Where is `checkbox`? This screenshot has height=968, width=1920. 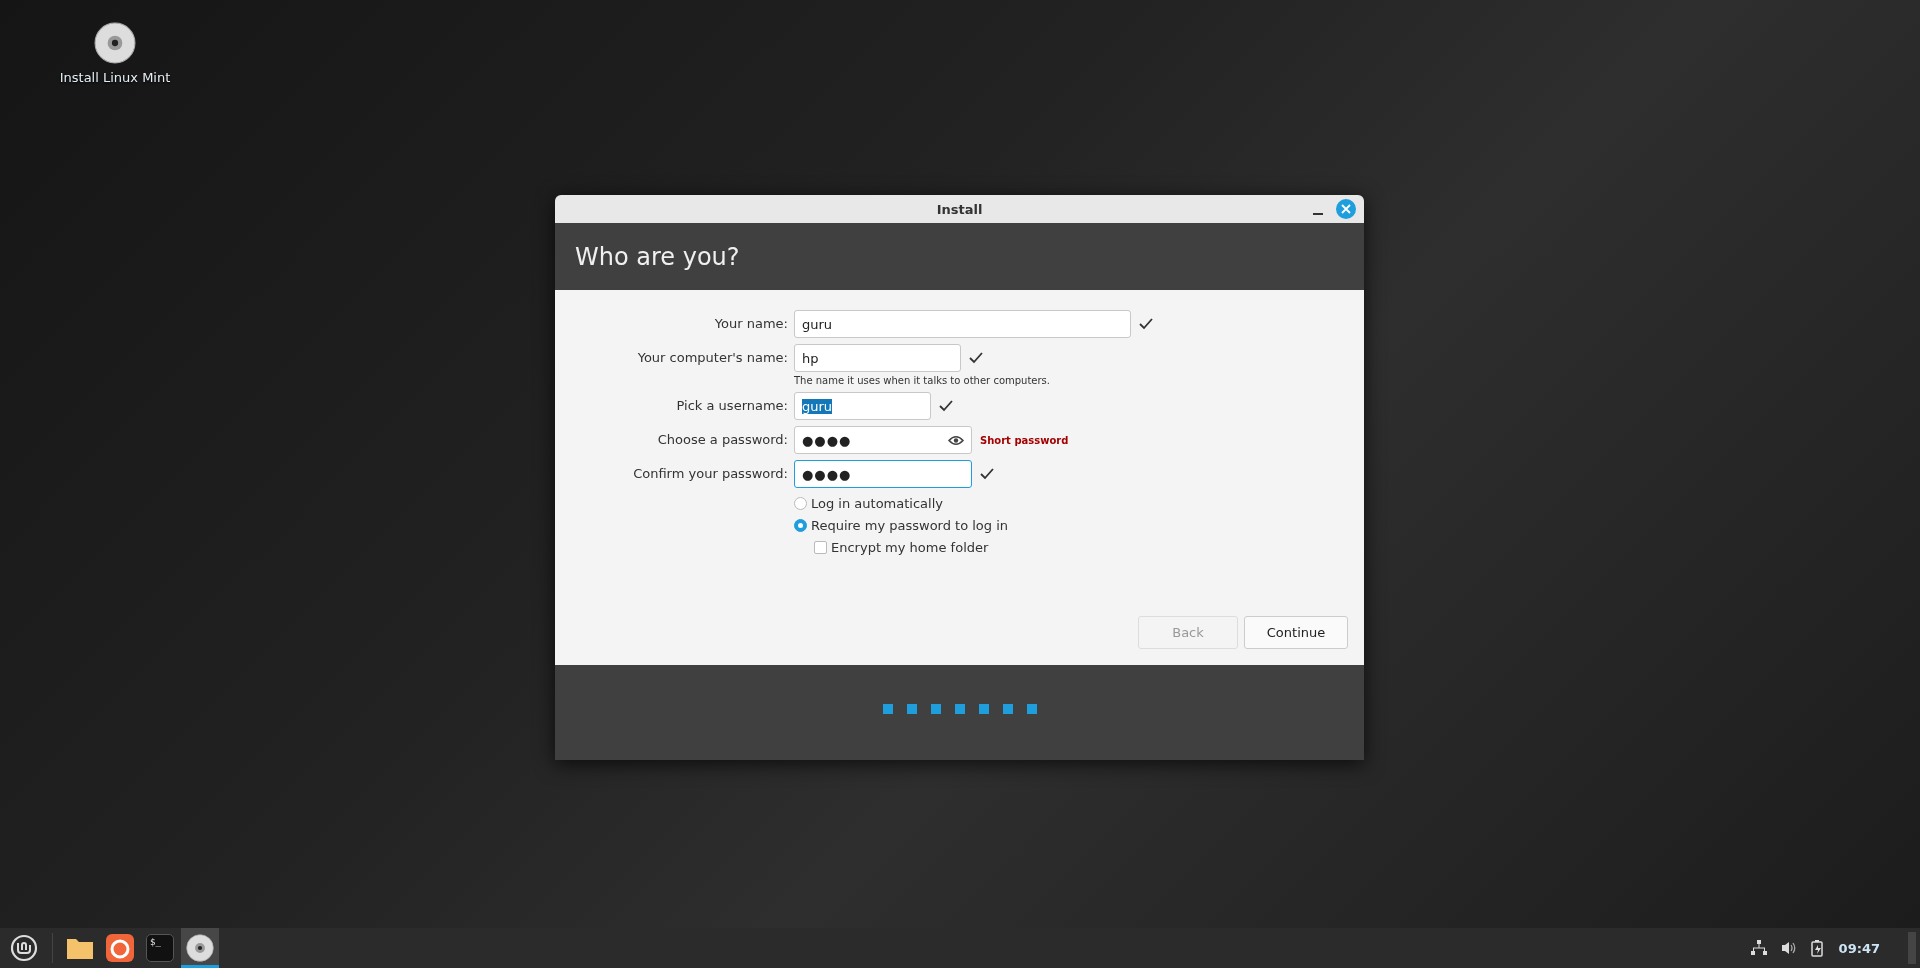 checkbox is located at coordinates (820, 547).